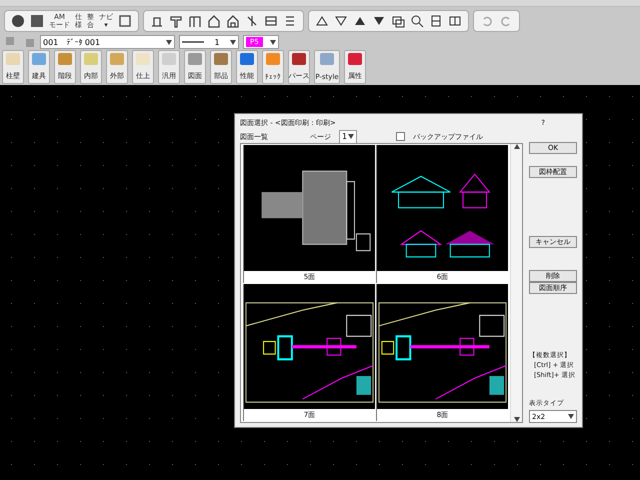 The width and height of the screenshot is (640, 480). I want to click on triangle-down-icon, so click(341, 21).